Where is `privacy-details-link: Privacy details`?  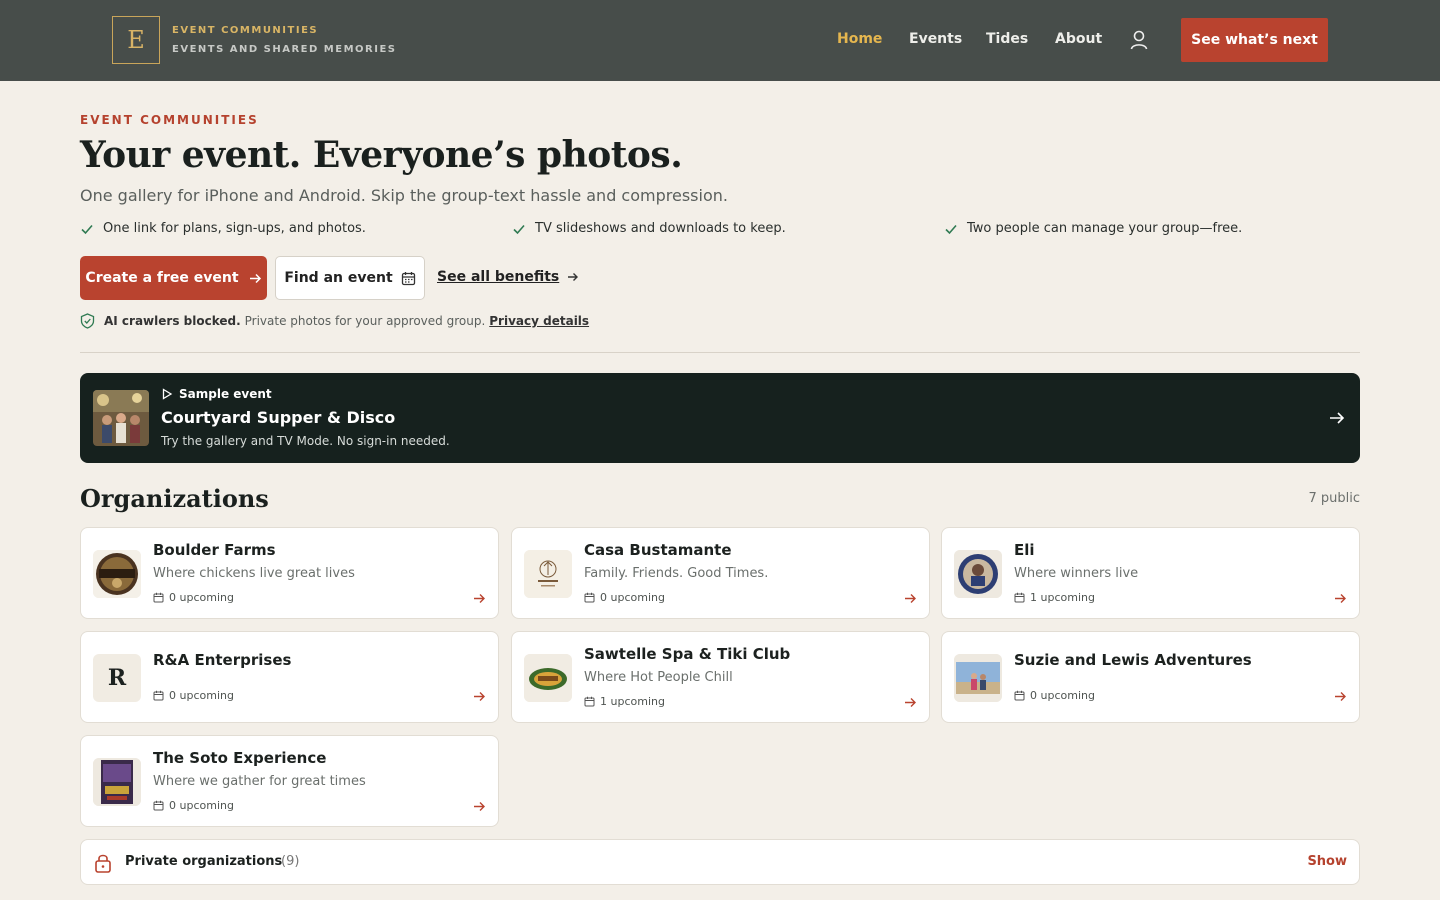
privacy-details-link: Privacy details is located at coordinates (539, 321).